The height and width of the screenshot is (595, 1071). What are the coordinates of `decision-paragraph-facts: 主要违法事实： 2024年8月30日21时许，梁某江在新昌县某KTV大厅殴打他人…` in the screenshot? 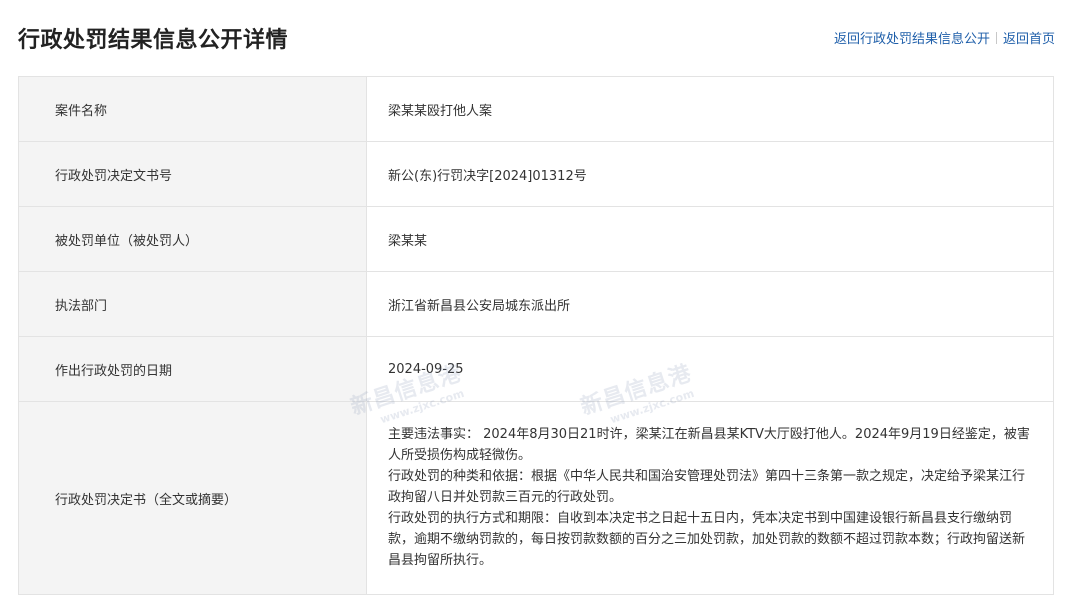 It's located at (709, 445).